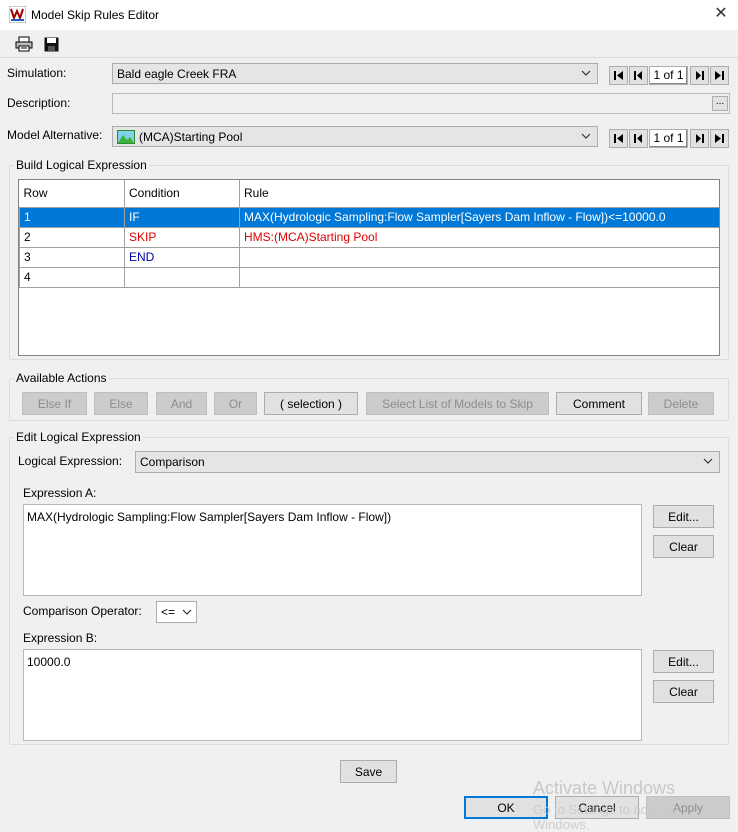  What do you see at coordinates (191, 136) in the screenshot?
I see `model-alternative-value: (MCA)Starting Pool` at bounding box center [191, 136].